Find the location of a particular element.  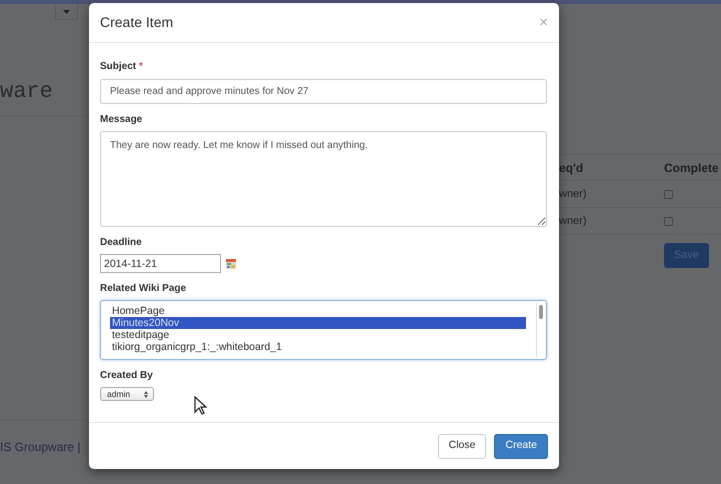

date-field: 2014-11-21 is located at coordinates (160, 263).